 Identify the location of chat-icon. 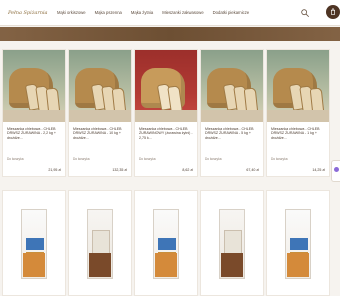
(336, 169).